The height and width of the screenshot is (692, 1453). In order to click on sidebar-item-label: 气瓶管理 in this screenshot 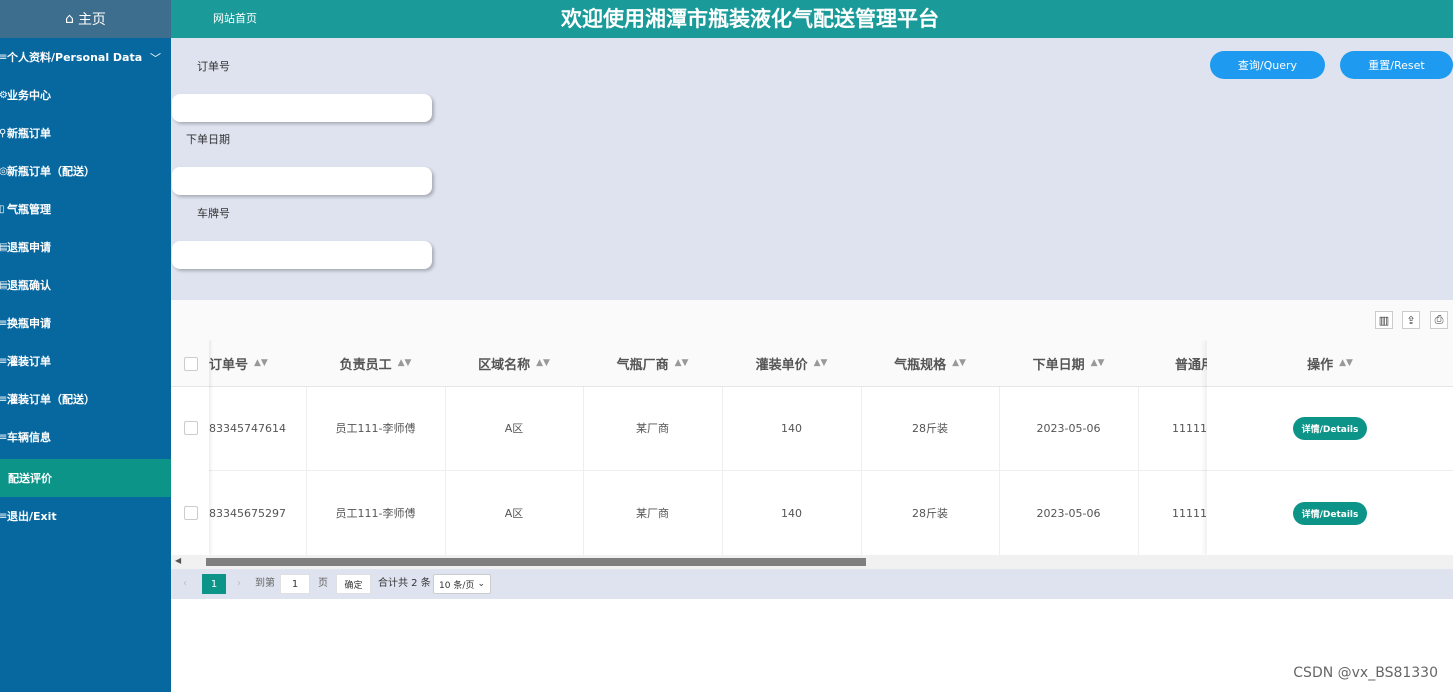, I will do `click(29, 209)`.